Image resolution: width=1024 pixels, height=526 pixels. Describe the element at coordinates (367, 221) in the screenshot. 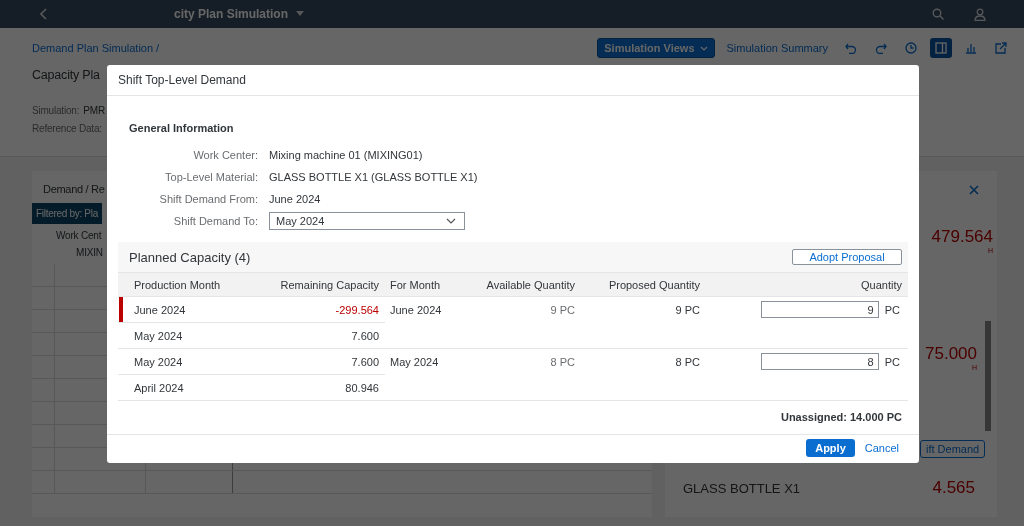

I see `month-select: May 2024` at that location.